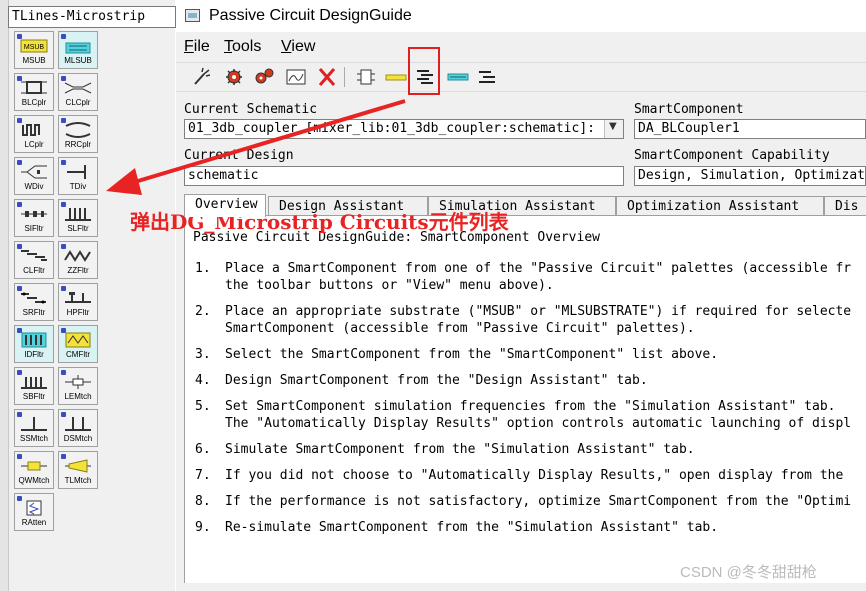 This screenshot has height=591, width=866. What do you see at coordinates (256, 147) in the screenshot?
I see `annotation-arrow` at bounding box center [256, 147].